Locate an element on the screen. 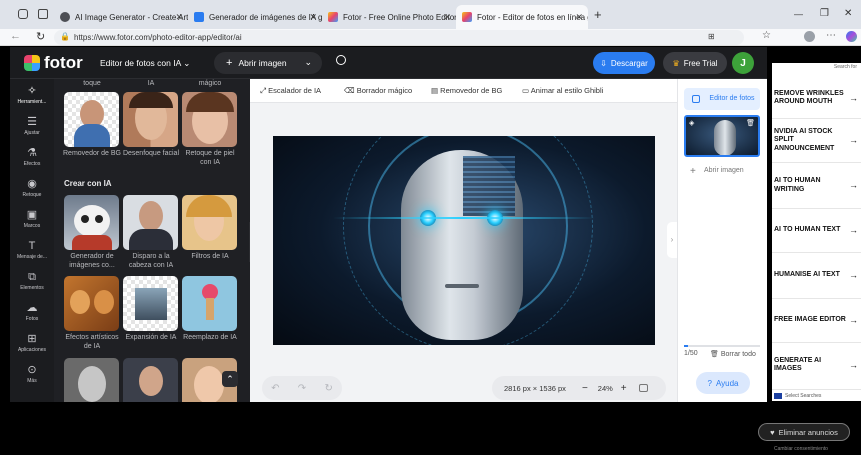  tool-tile-bg-remover is located at coordinates (91, 119).